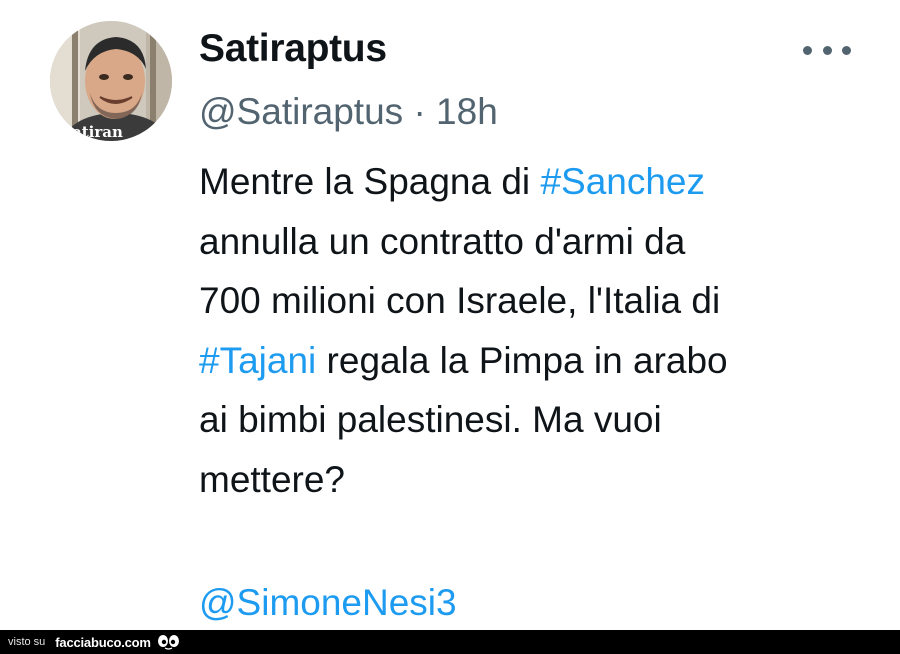  What do you see at coordinates (257, 360) in the screenshot?
I see `hashtag-tajani: #Tajani` at bounding box center [257, 360].